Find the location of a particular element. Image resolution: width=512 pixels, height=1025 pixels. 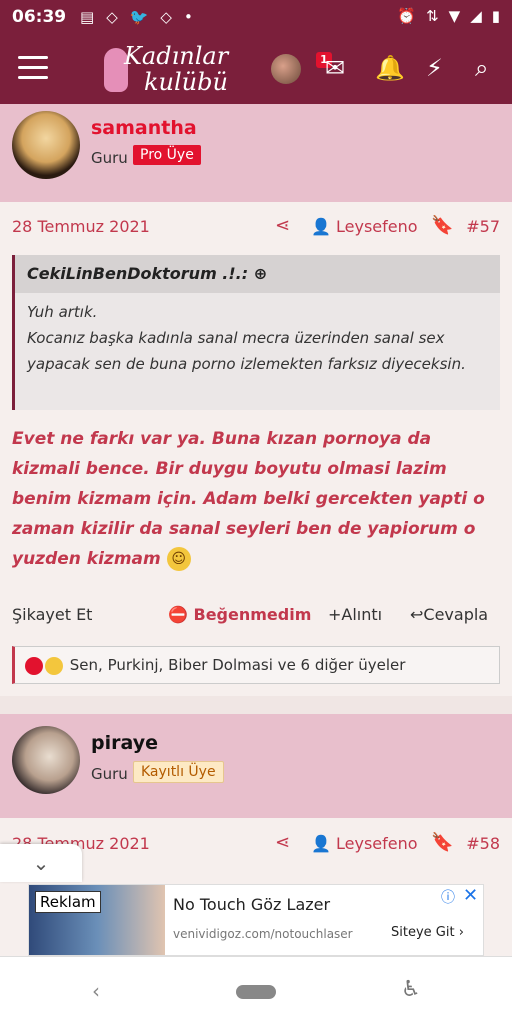

user-avatar is located at coordinates (286, 69).